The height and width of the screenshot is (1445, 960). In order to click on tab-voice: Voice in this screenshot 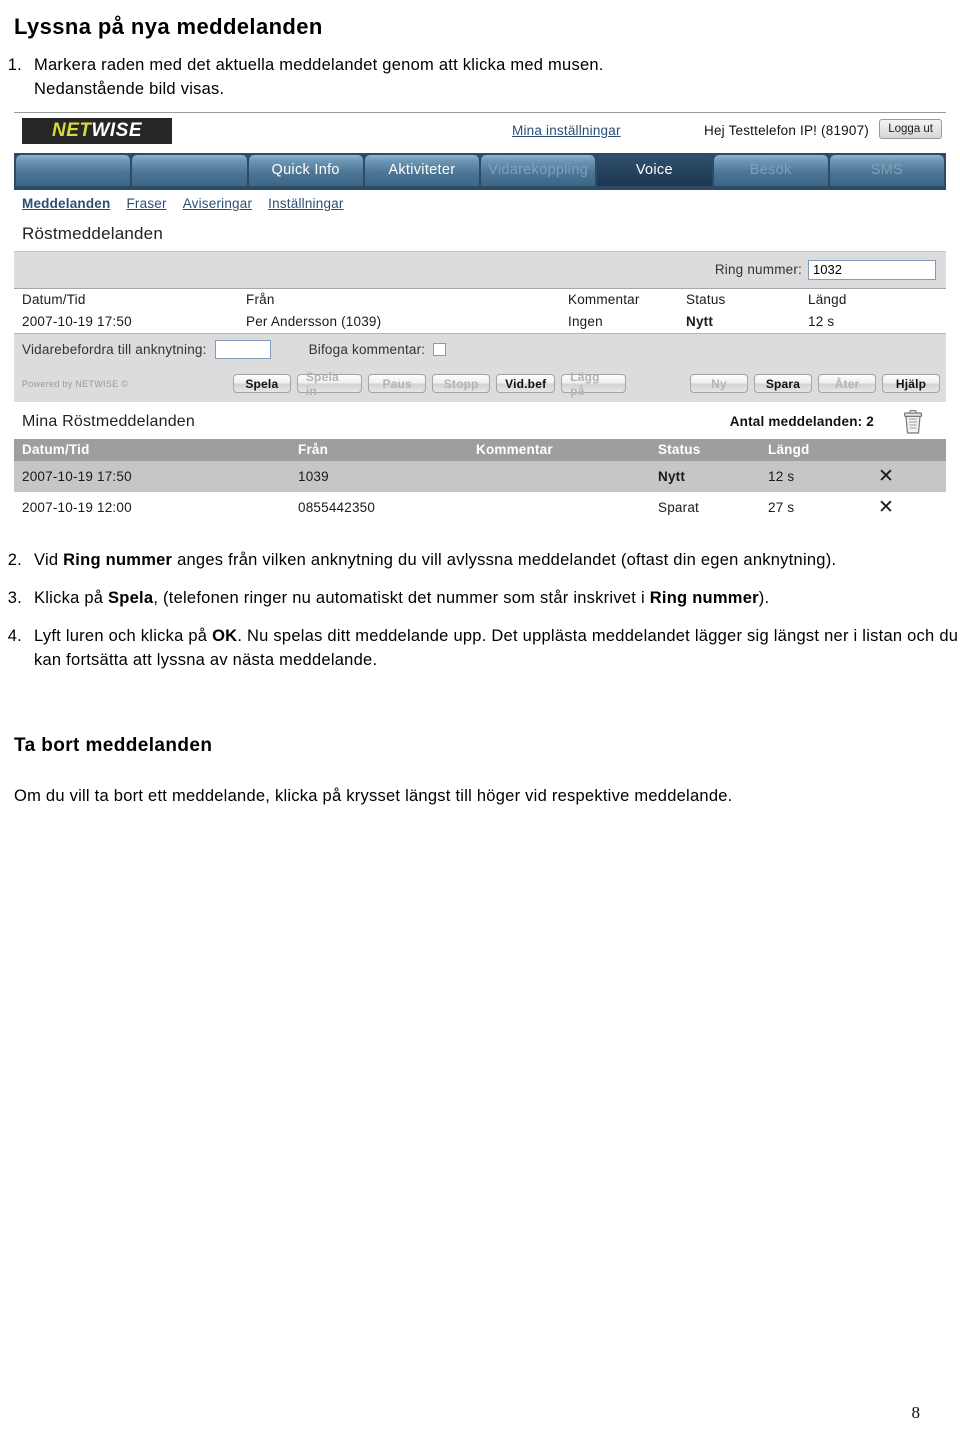, I will do `click(654, 170)`.